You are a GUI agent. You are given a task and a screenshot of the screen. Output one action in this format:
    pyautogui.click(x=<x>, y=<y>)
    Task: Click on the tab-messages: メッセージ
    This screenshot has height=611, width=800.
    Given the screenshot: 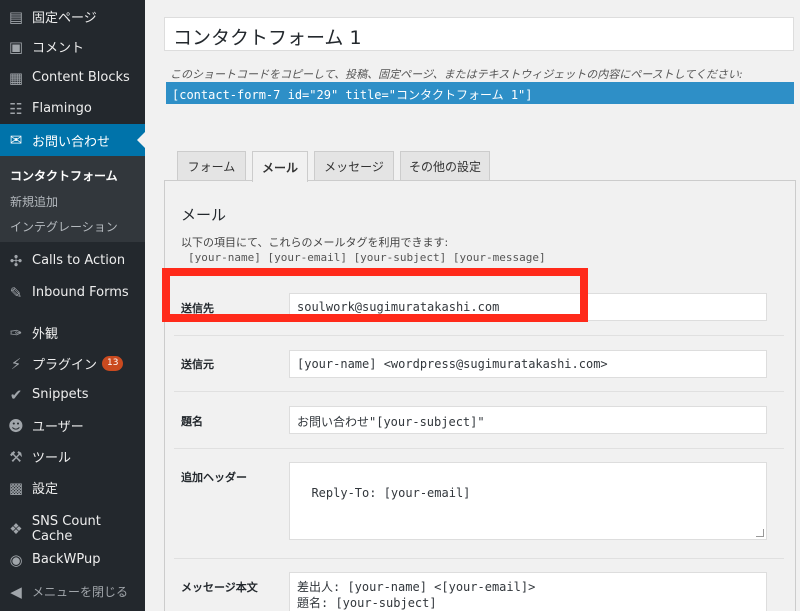 What is the action you would take?
    pyautogui.click(x=354, y=166)
    